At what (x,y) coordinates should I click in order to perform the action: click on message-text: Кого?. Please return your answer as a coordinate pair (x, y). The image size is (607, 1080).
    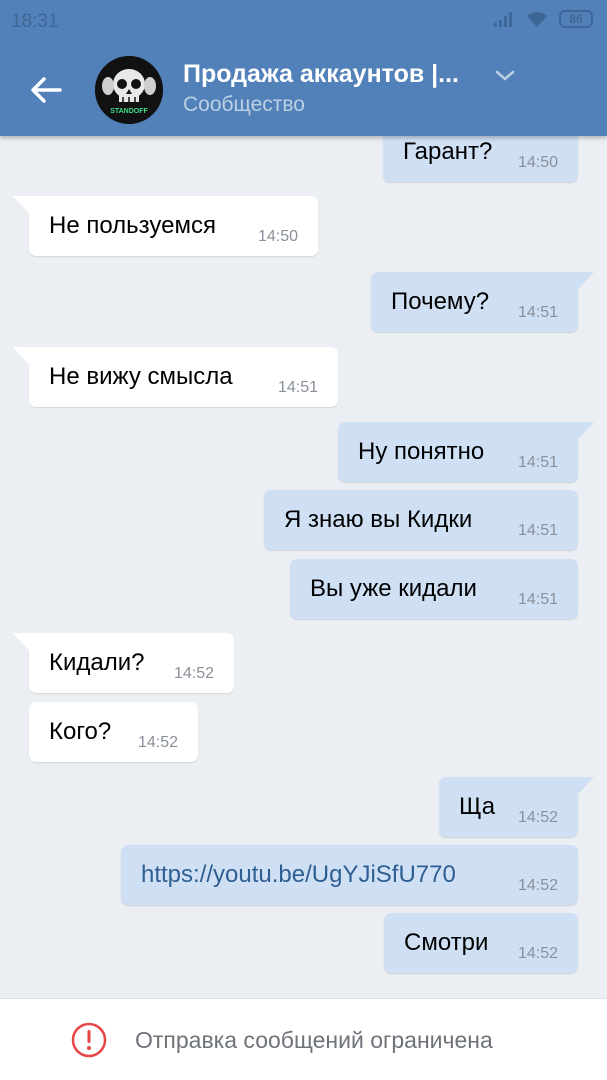
    Looking at the image, I should click on (80, 731).